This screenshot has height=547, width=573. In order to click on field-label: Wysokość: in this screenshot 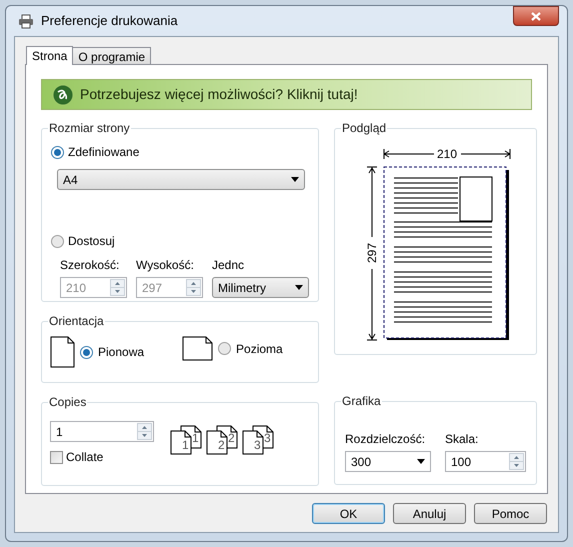, I will do `click(165, 265)`.